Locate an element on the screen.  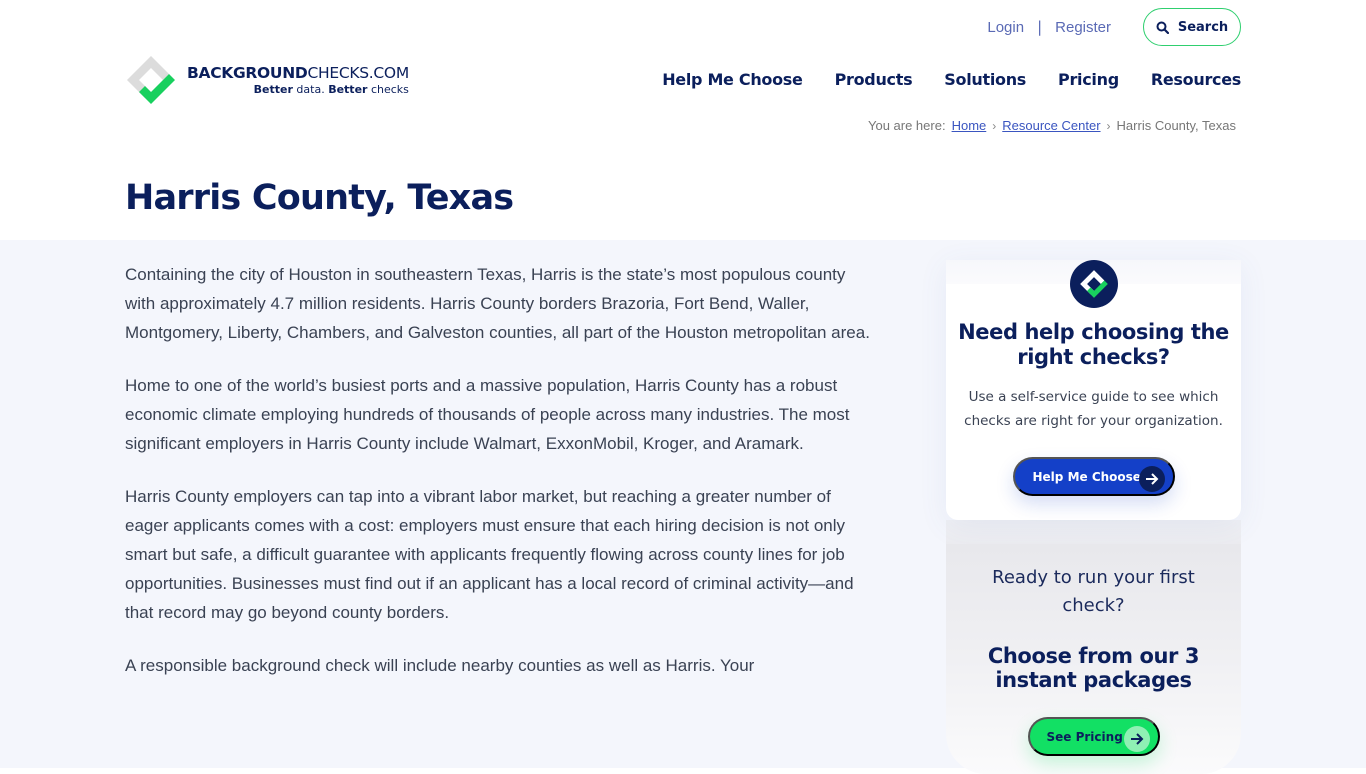
help-me-choose-button: Help Me Choose is located at coordinates (1093, 476).